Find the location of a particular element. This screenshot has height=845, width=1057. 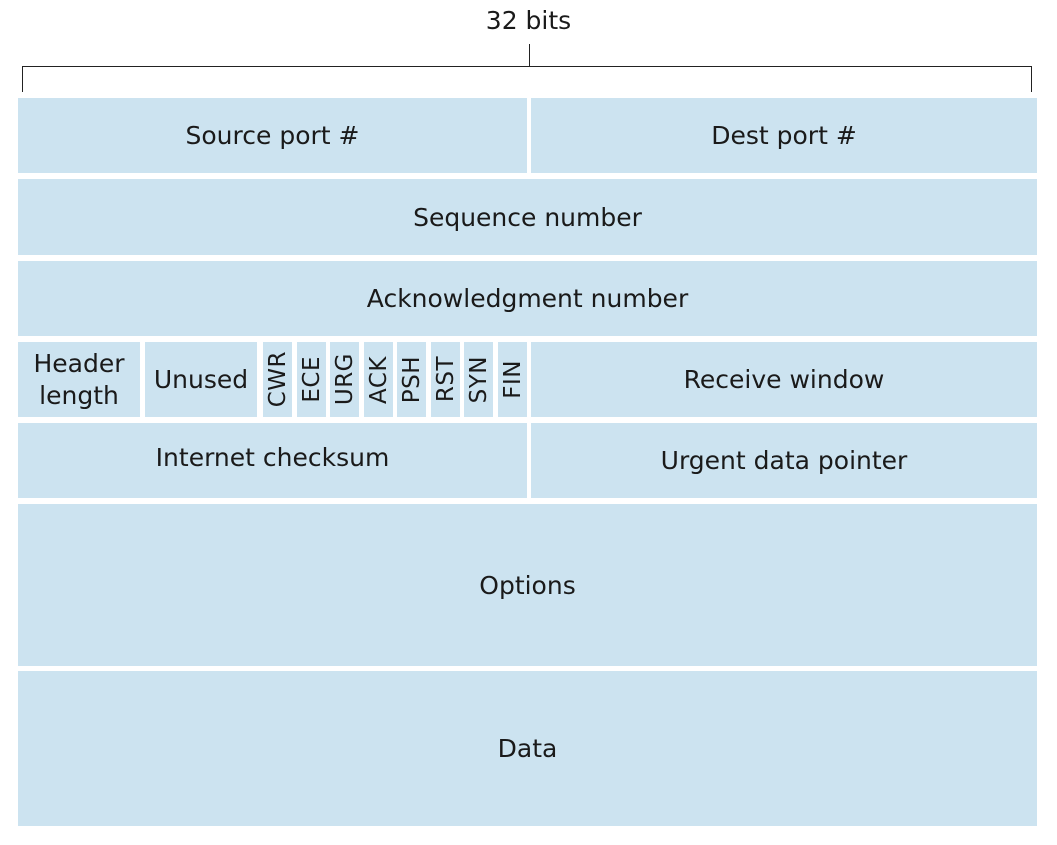

field-unused: Unused is located at coordinates (201, 379).